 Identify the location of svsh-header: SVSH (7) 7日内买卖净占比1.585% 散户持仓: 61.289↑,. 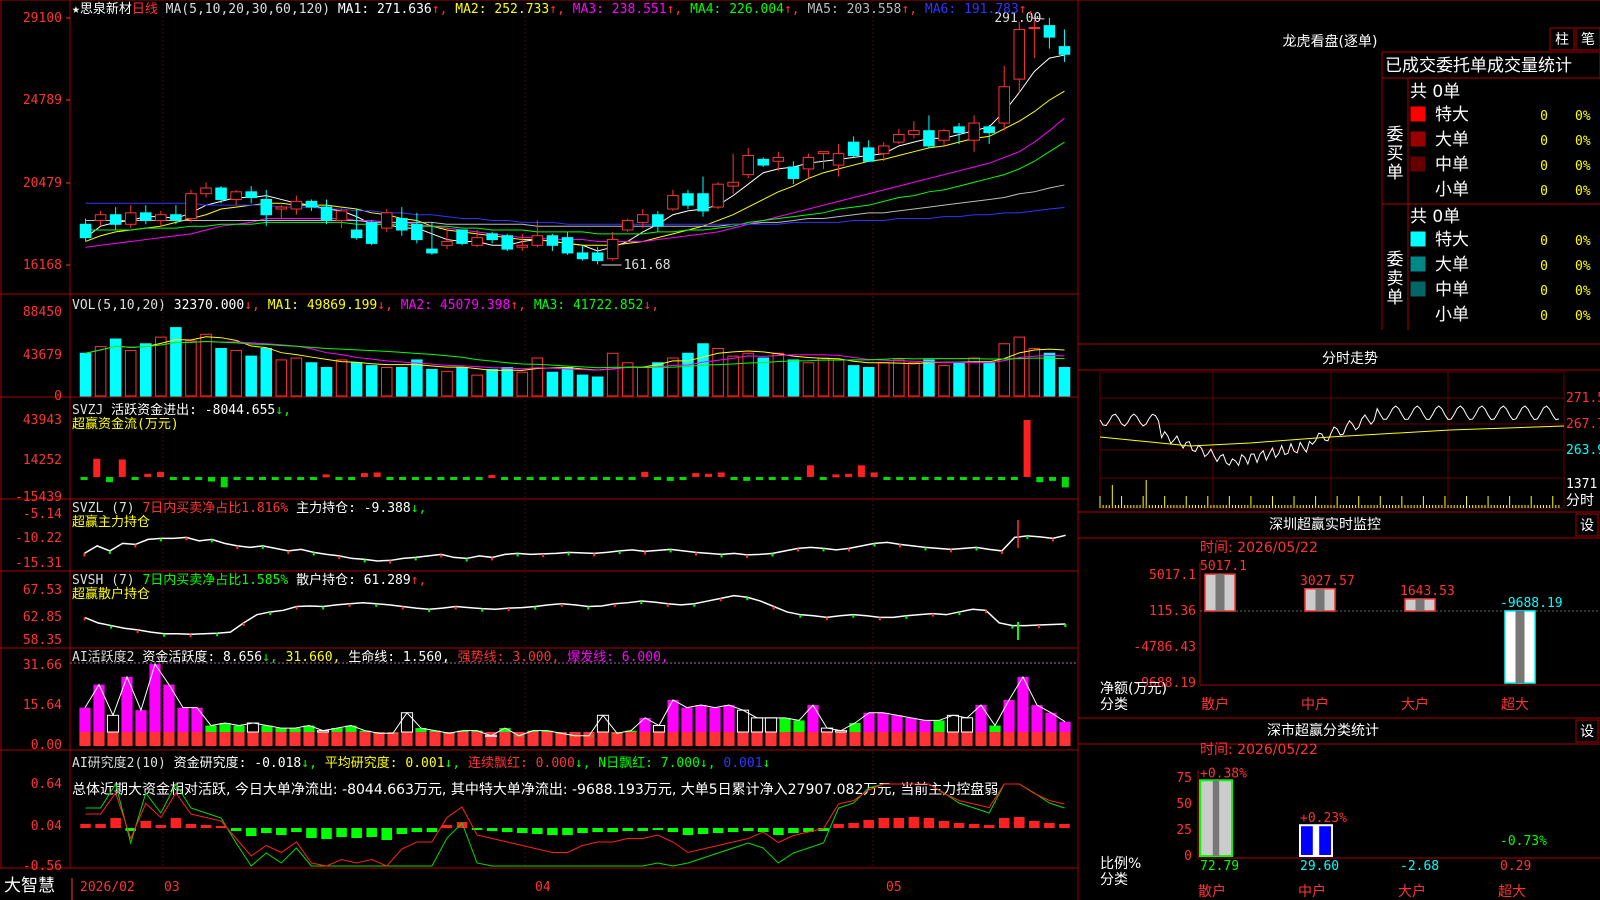
(249, 580).